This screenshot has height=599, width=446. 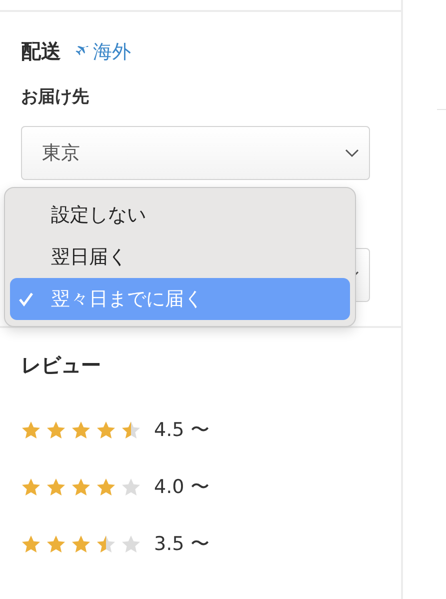 What do you see at coordinates (61, 365) in the screenshot?
I see `section-title: レビュー` at bounding box center [61, 365].